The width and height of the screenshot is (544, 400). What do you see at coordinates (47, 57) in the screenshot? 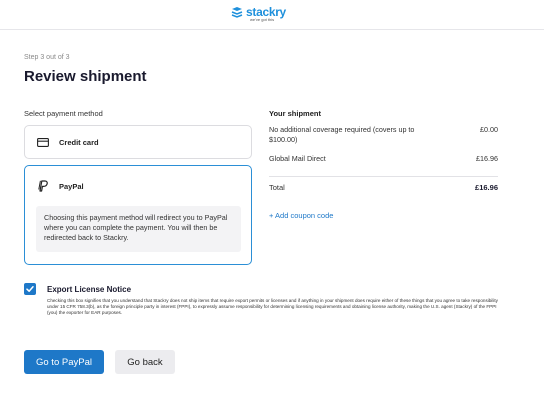
I see `step-indicator: Step 3 out of 3` at bounding box center [47, 57].